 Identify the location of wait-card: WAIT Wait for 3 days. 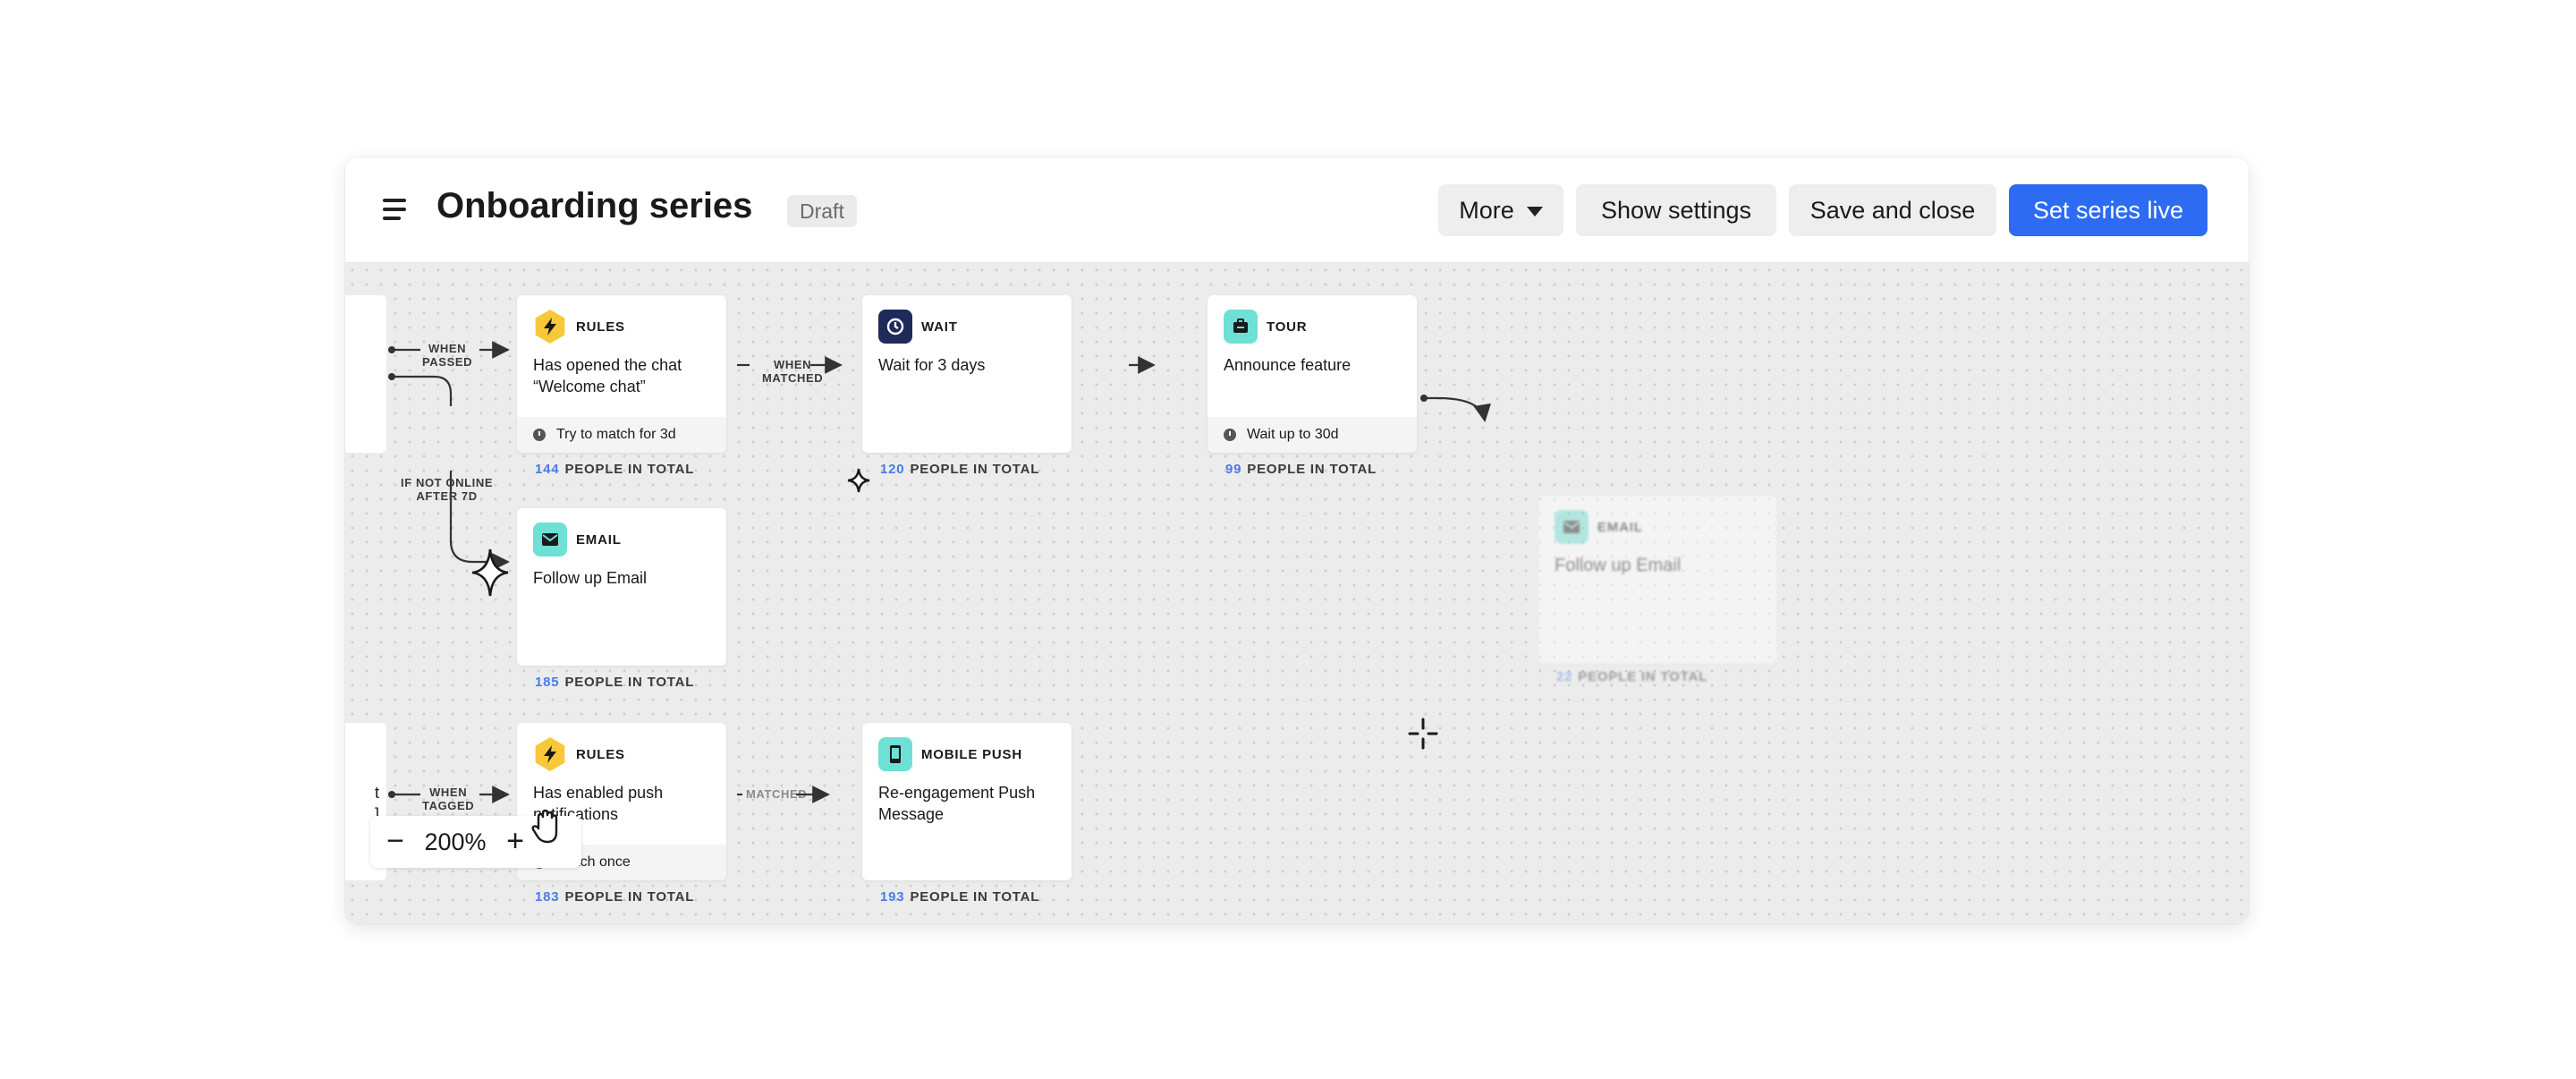
(967, 374).